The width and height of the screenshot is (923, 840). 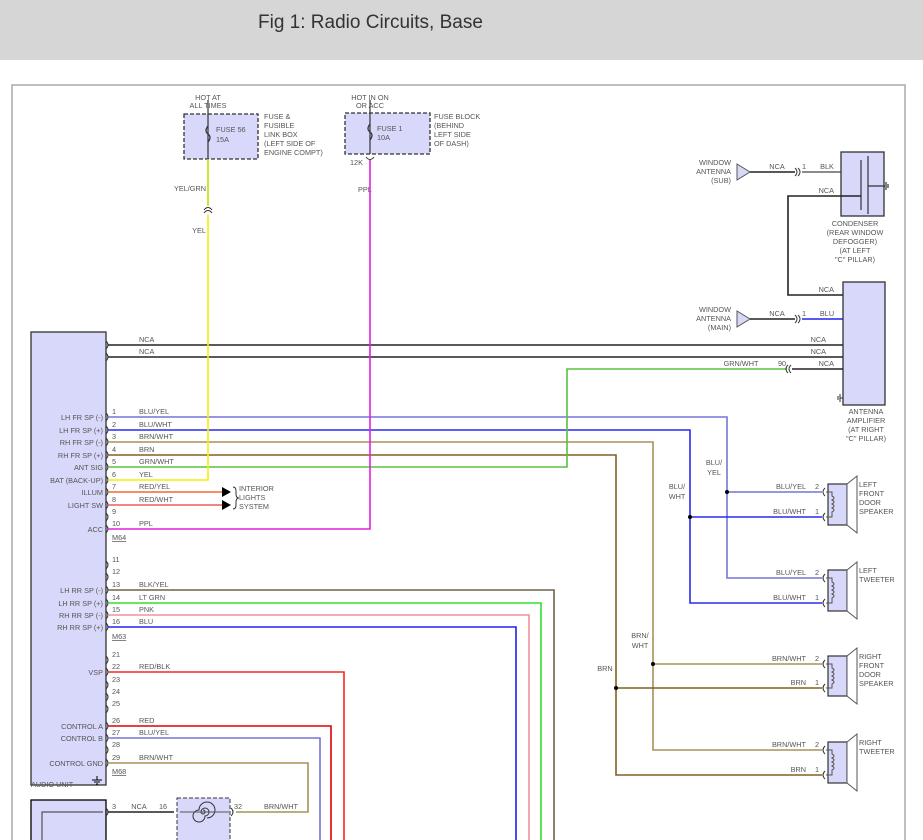 What do you see at coordinates (116, 571) in the screenshot?
I see `pin-number: 12` at bounding box center [116, 571].